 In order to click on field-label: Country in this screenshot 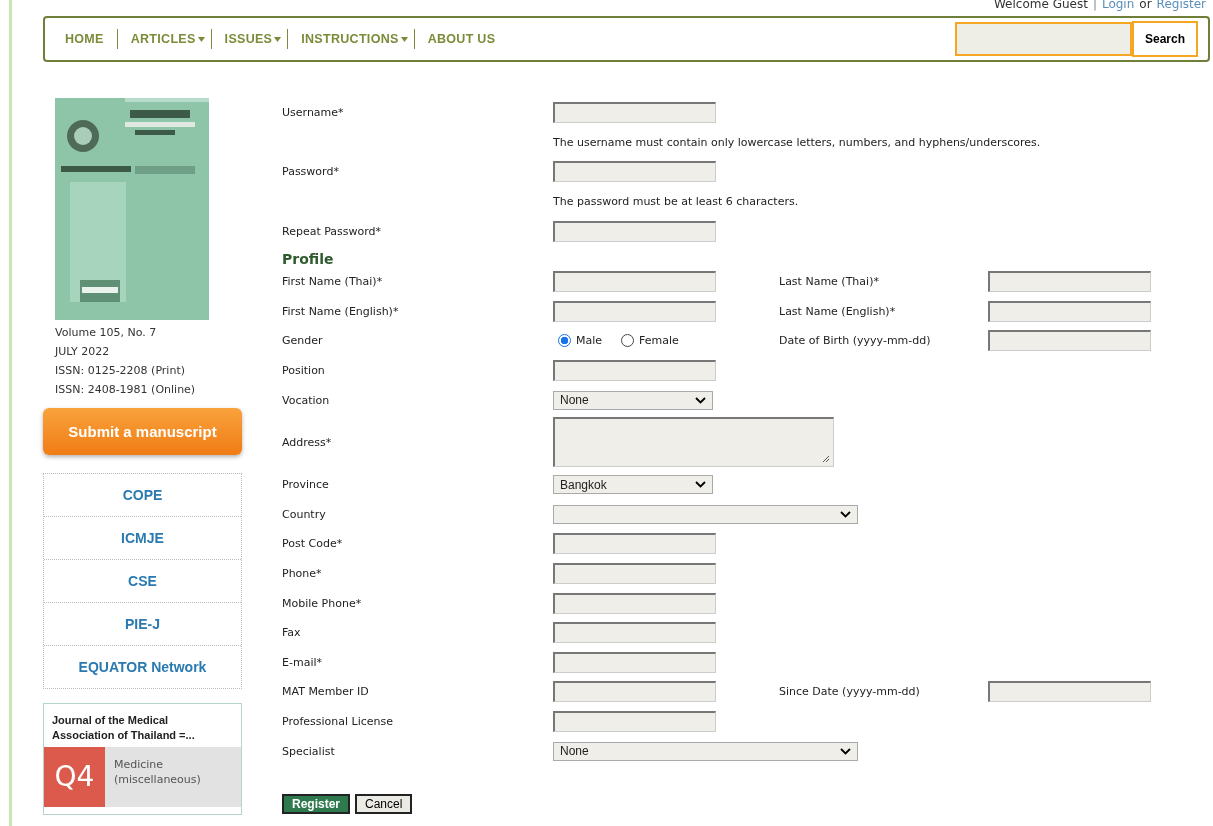, I will do `click(304, 514)`.